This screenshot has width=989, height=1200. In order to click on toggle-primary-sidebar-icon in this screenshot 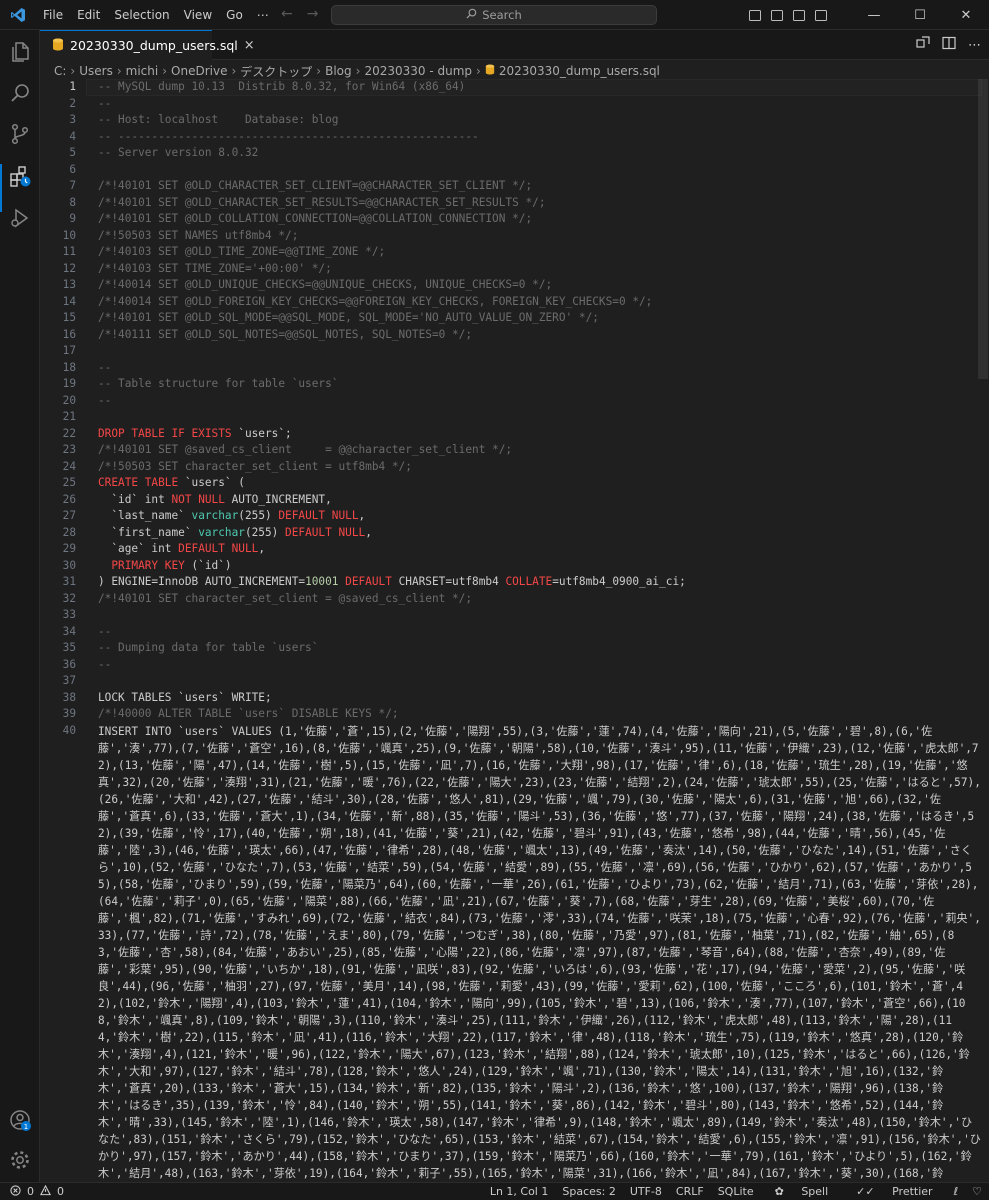, I will do `click(755, 15)`.